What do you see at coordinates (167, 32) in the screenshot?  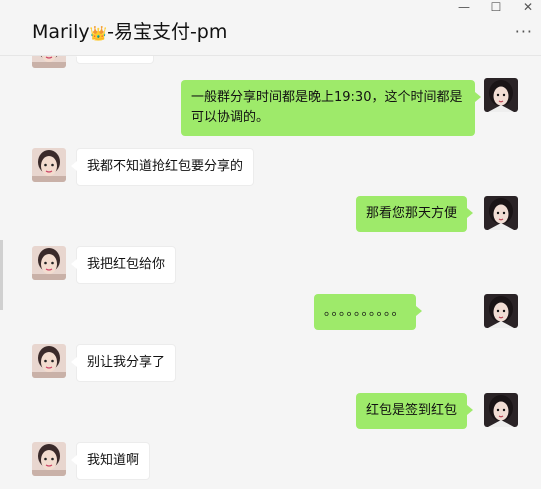 I see `contact-remark: -易宝支付-pm` at bounding box center [167, 32].